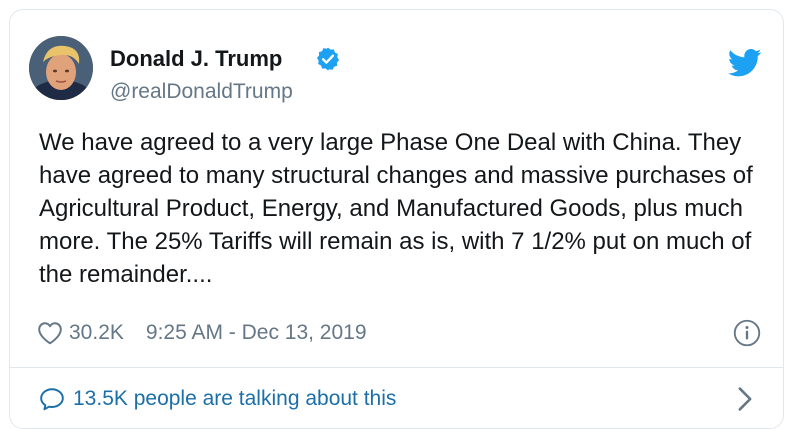 The image size is (789, 429). I want to click on profile-photo-icon, so click(61, 68).